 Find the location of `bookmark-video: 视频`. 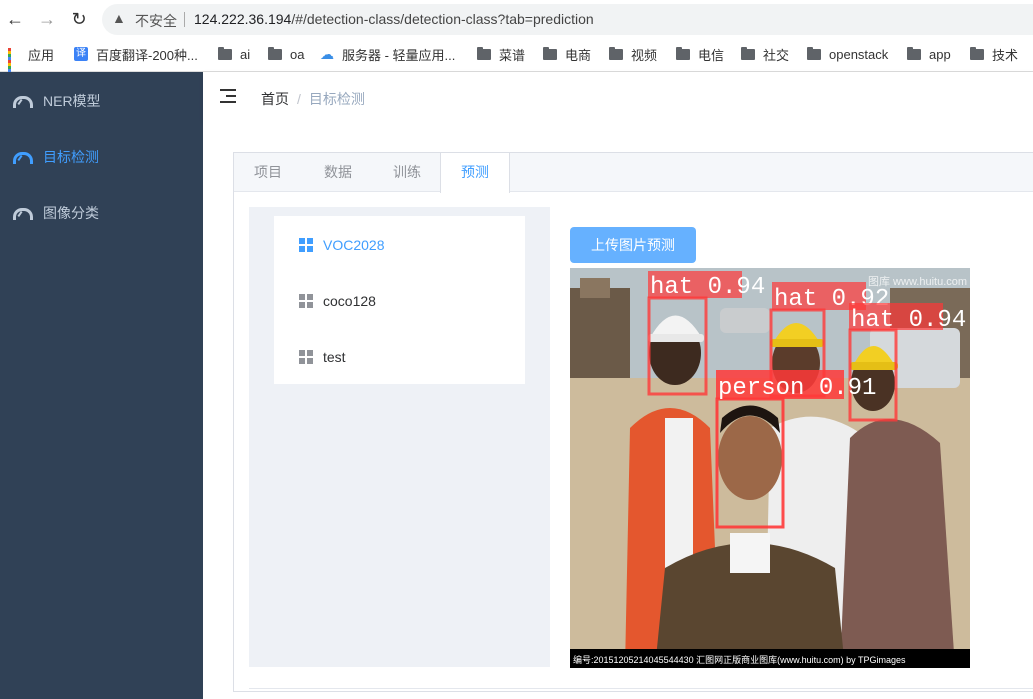

bookmark-video: 视频 is located at coordinates (633, 54).